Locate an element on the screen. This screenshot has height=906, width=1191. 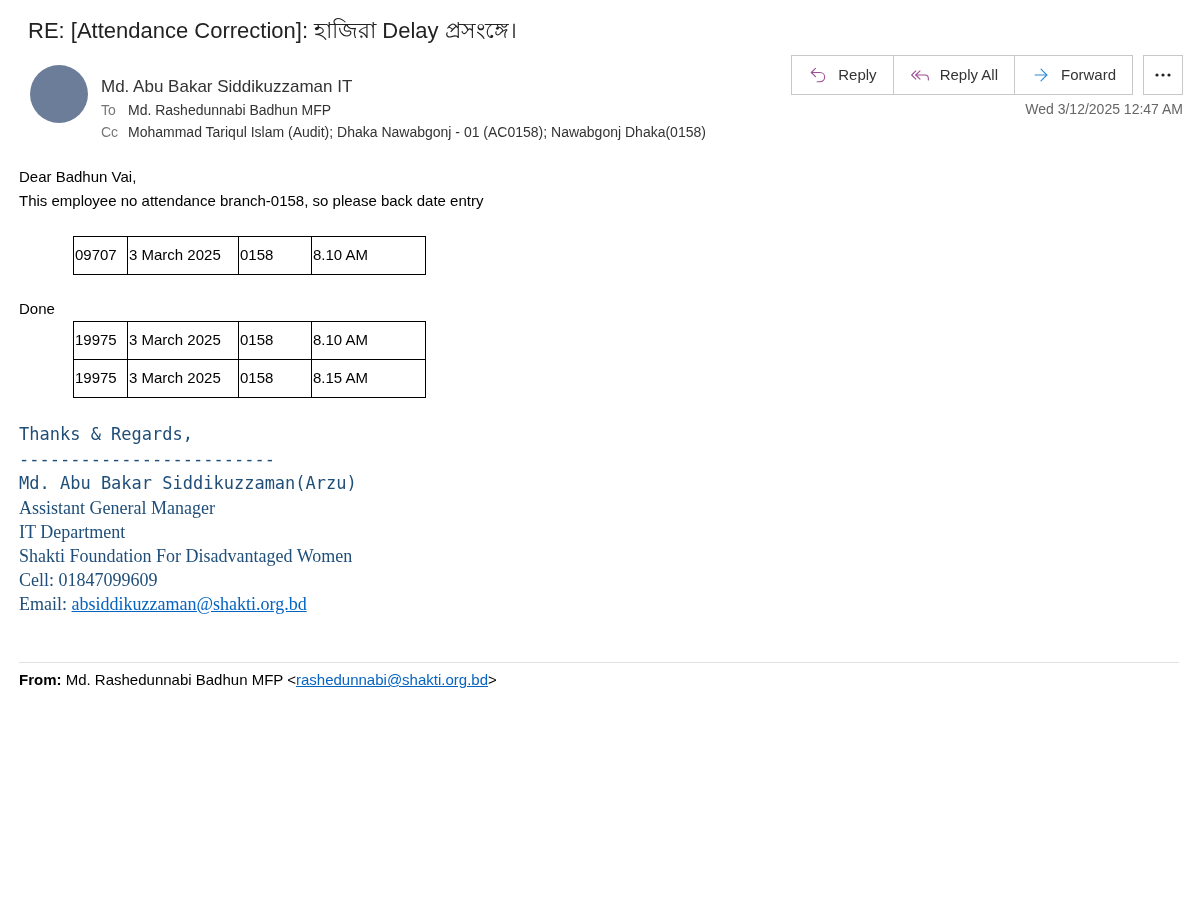
from-line: From: Md. Rashedunnabi Badhun MFP <rashedunnabi@shakti.org.bd> is located at coordinates (258, 680).